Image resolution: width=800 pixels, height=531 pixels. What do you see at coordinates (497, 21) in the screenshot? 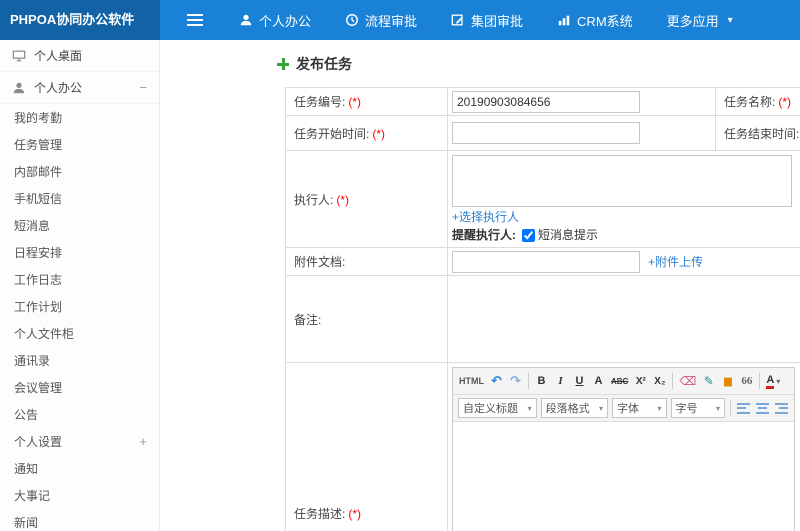
I see `nav-label: 集团审批` at bounding box center [497, 21].